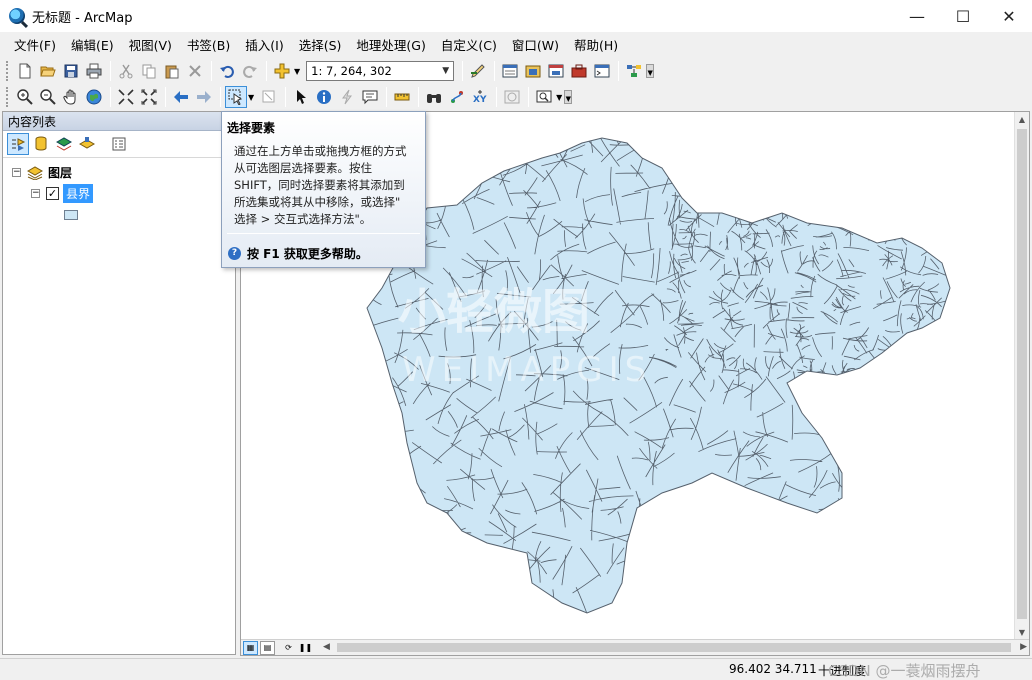 Image resolution: width=1032 pixels, height=680 pixels. I want to click on fixed-zoom-in-icon, so click(126, 97).